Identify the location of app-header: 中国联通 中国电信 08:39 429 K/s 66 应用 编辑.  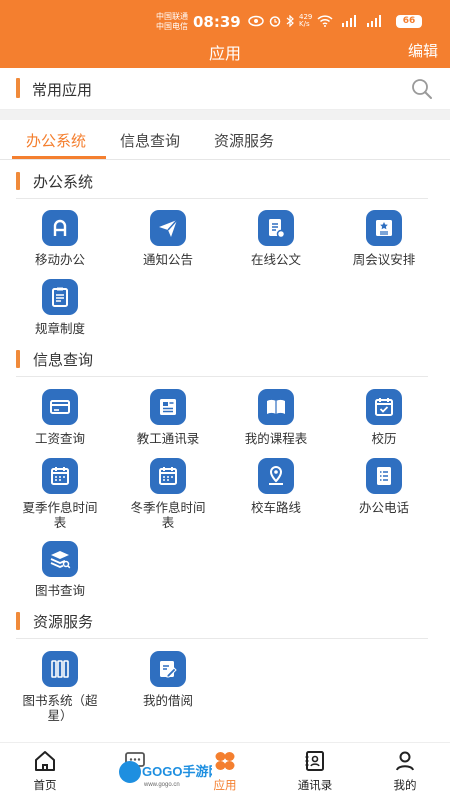
(225, 34).